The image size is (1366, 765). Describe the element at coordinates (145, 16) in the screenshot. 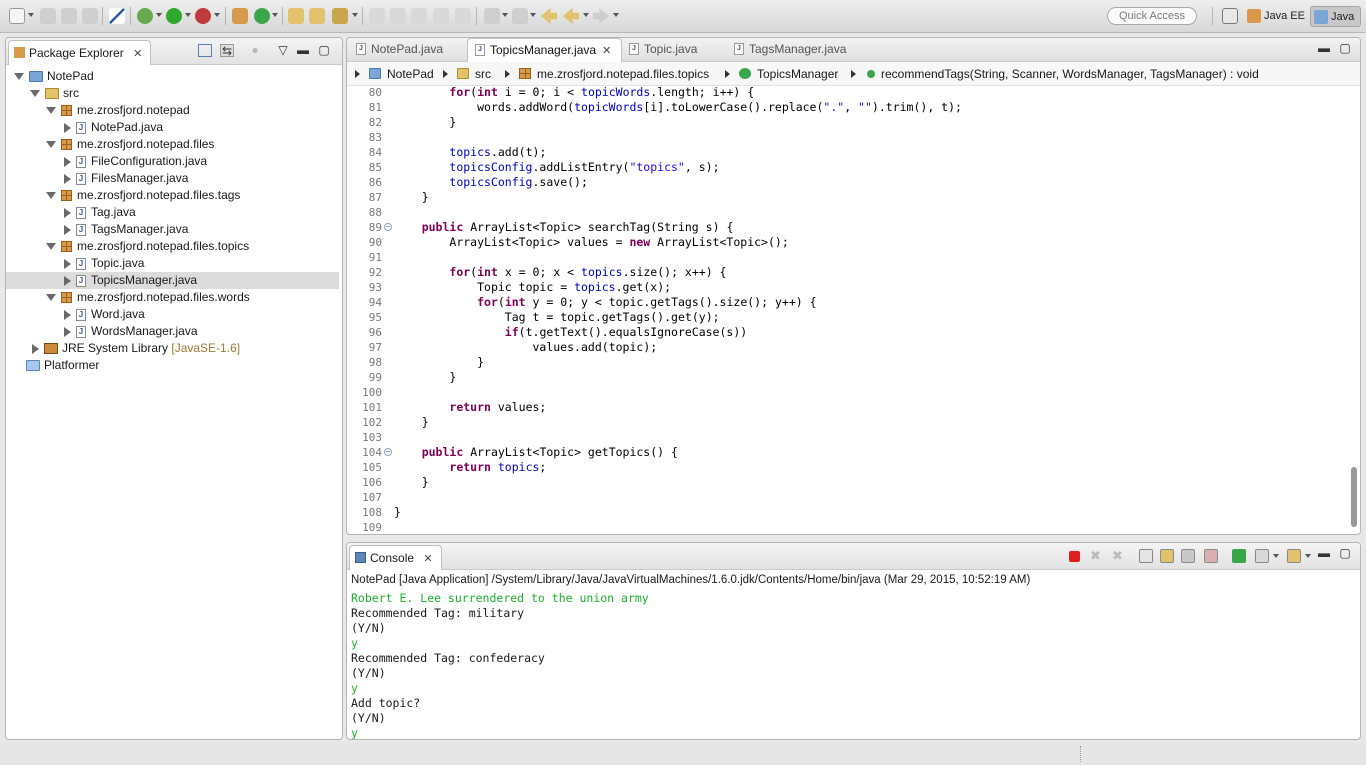

I see `debug-icon` at that location.